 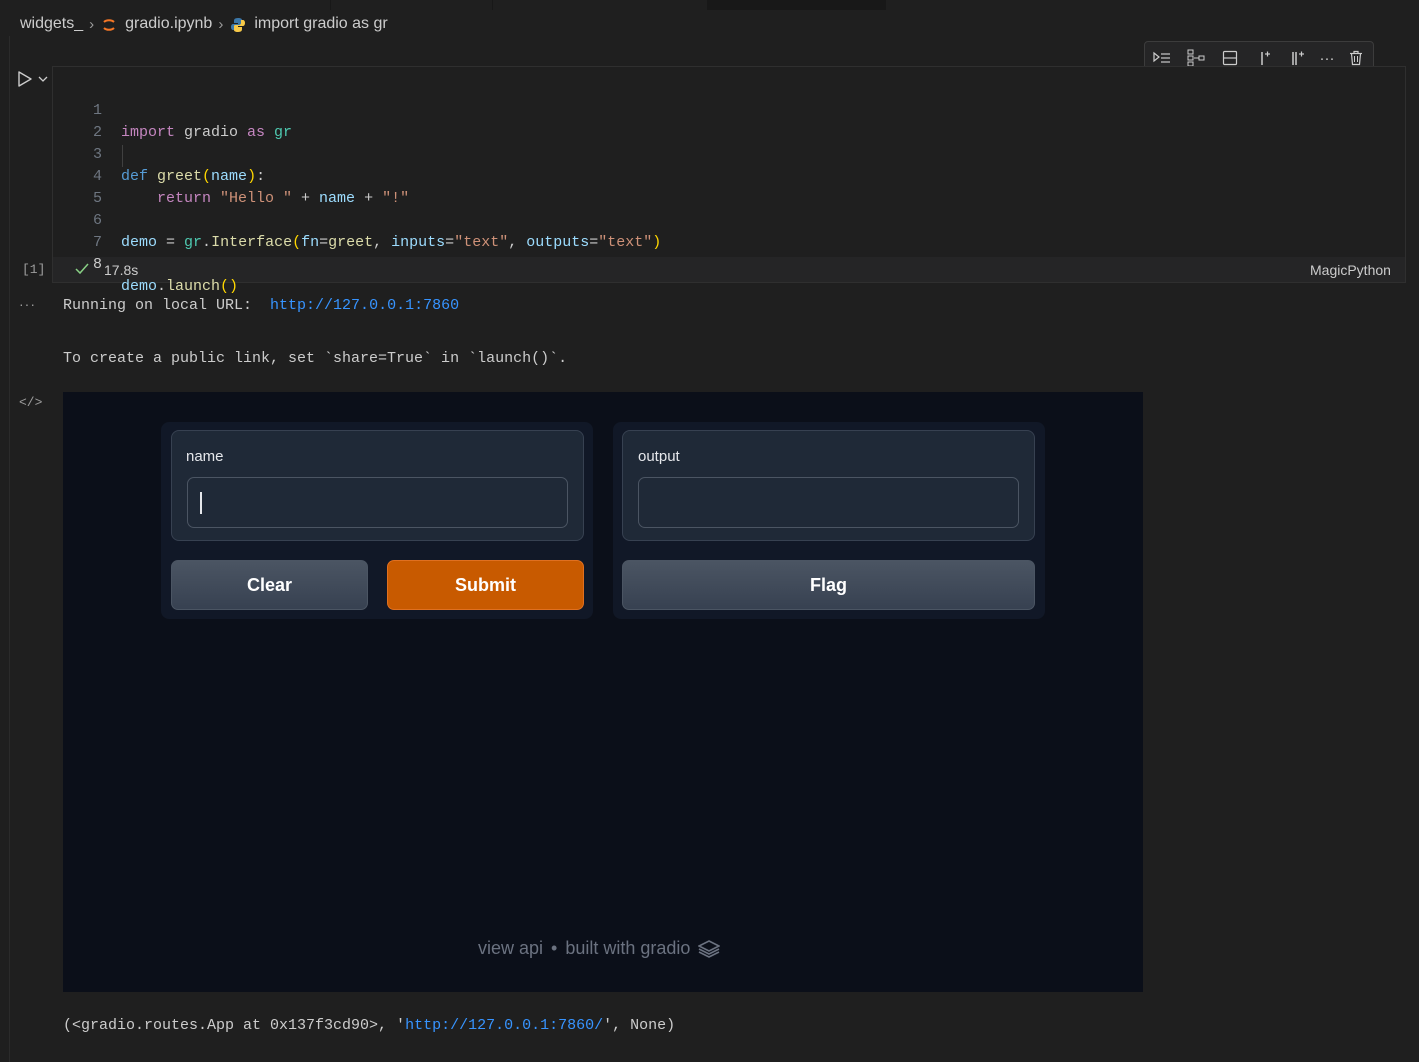 What do you see at coordinates (139, 286) in the screenshot?
I see `code-token: demo` at bounding box center [139, 286].